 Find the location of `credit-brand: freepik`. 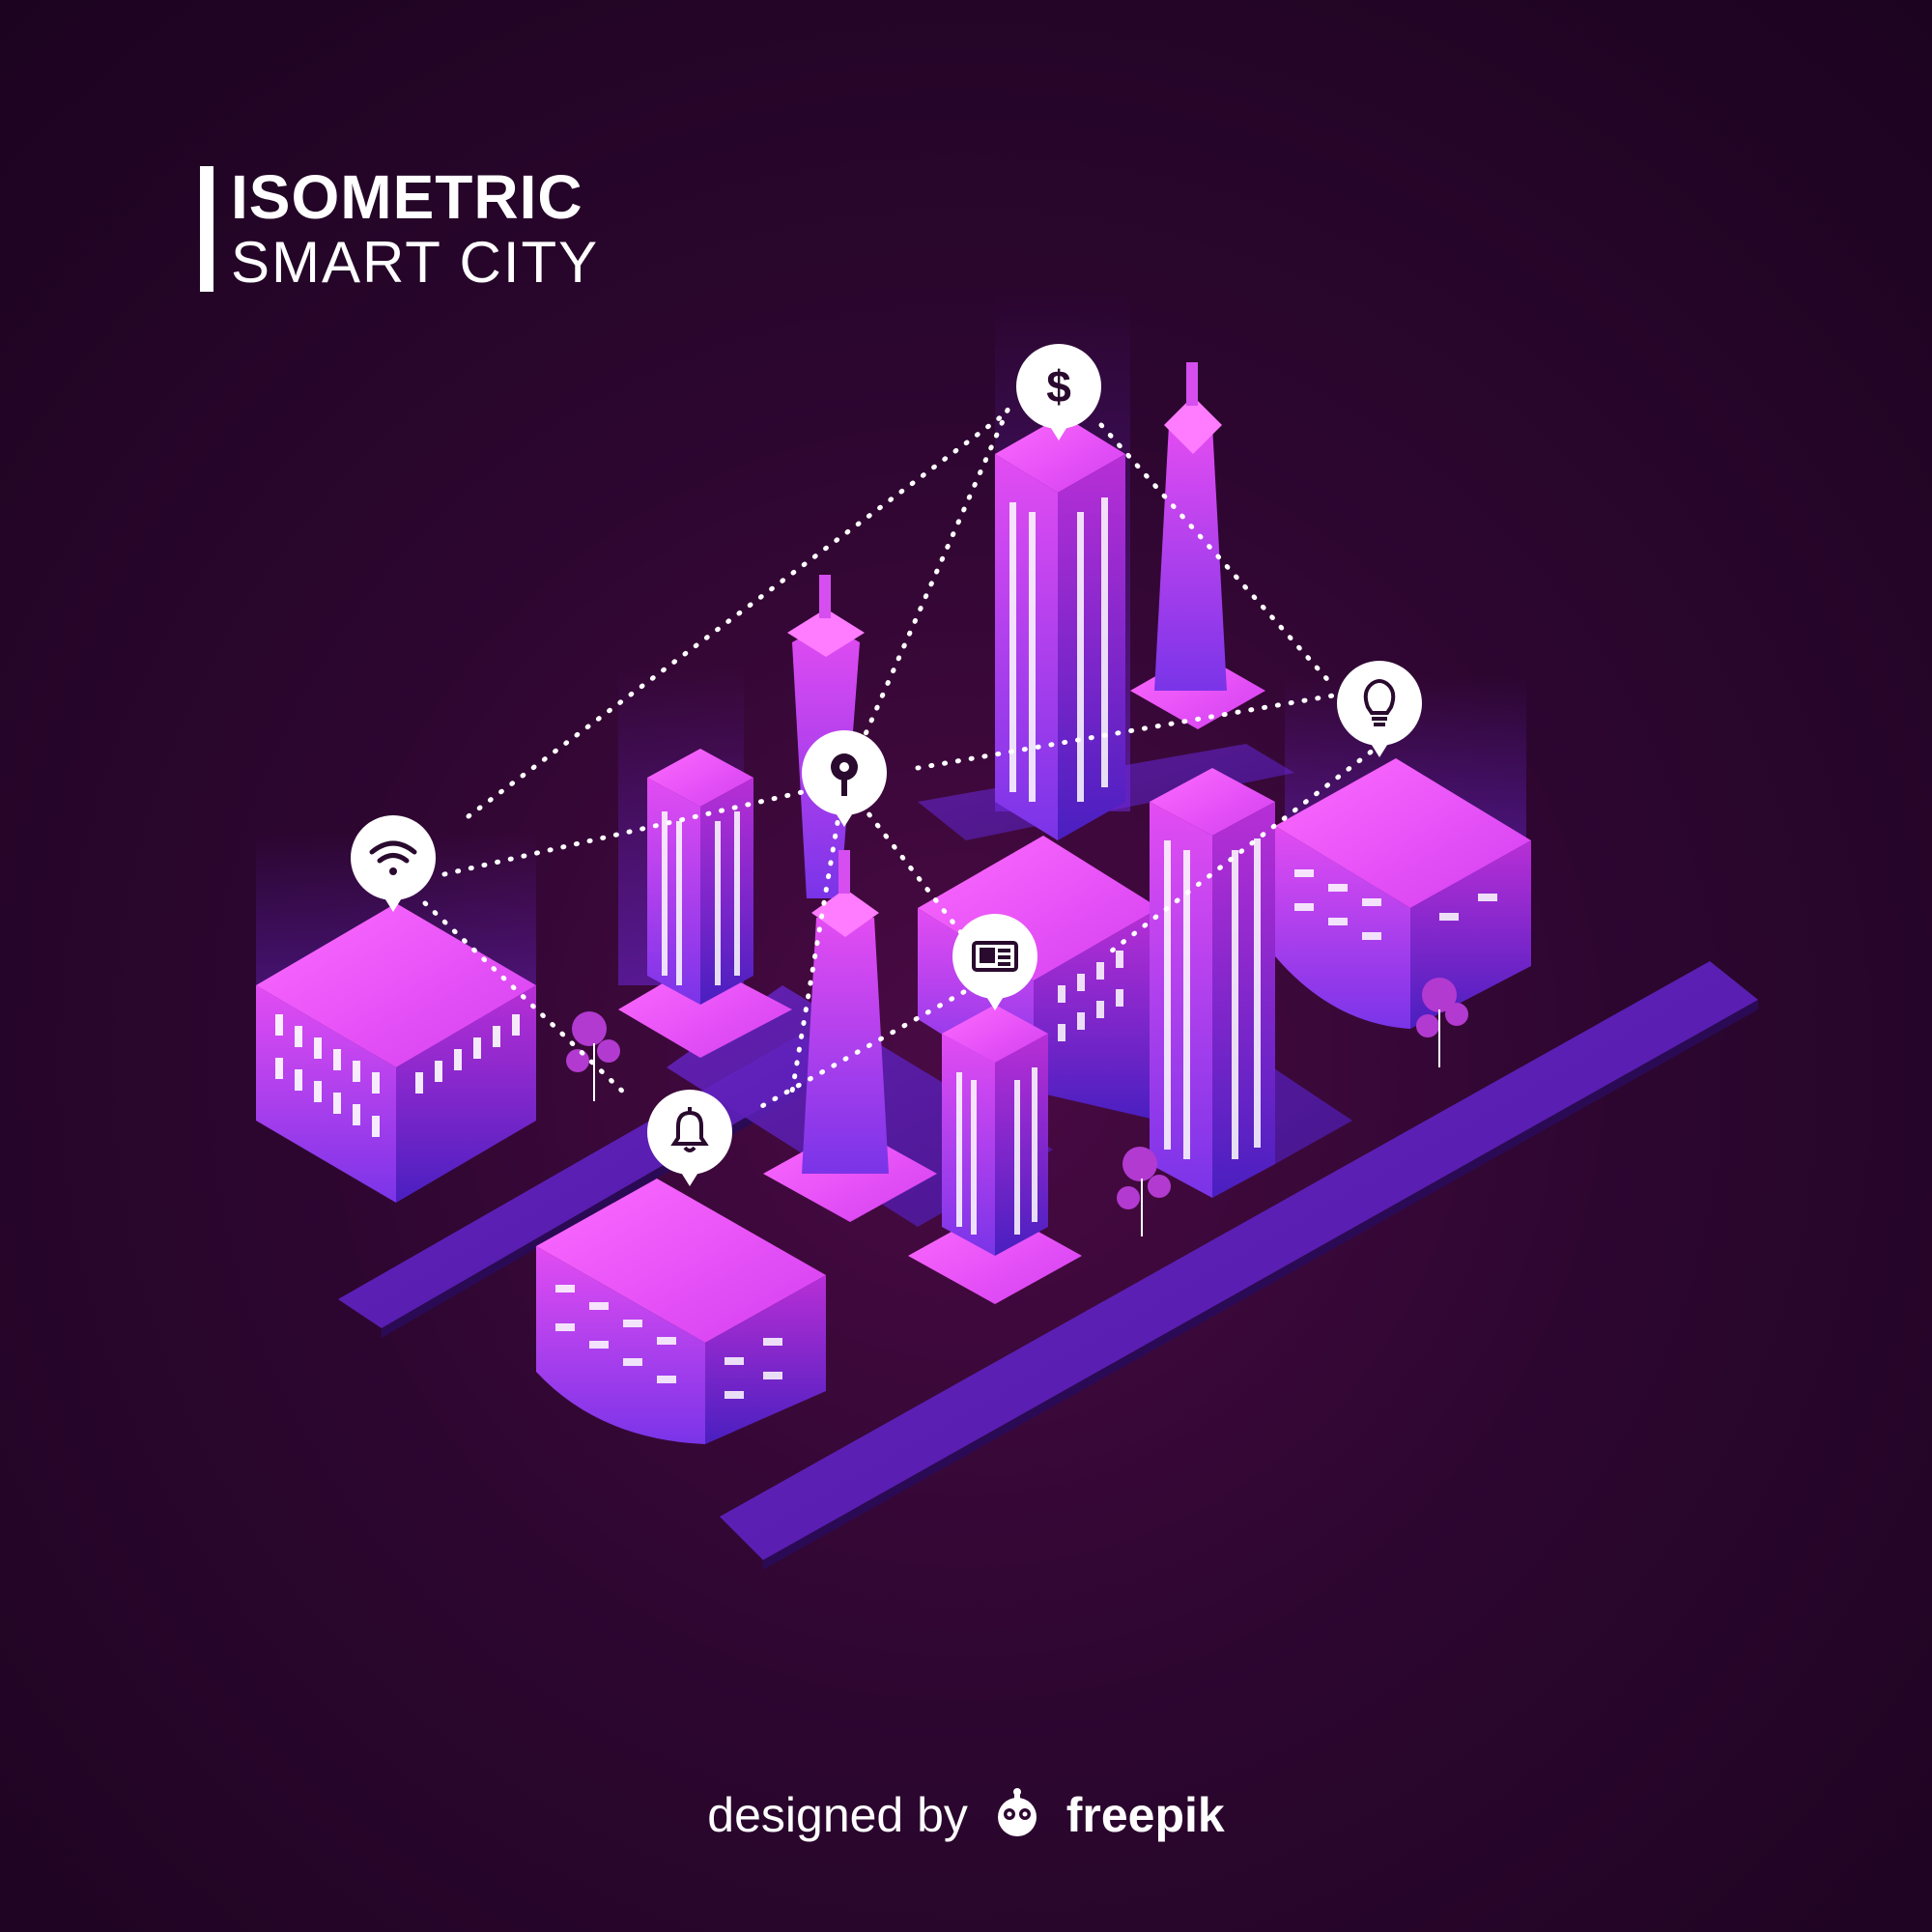

credit-brand: freepik is located at coordinates (1145, 1815).